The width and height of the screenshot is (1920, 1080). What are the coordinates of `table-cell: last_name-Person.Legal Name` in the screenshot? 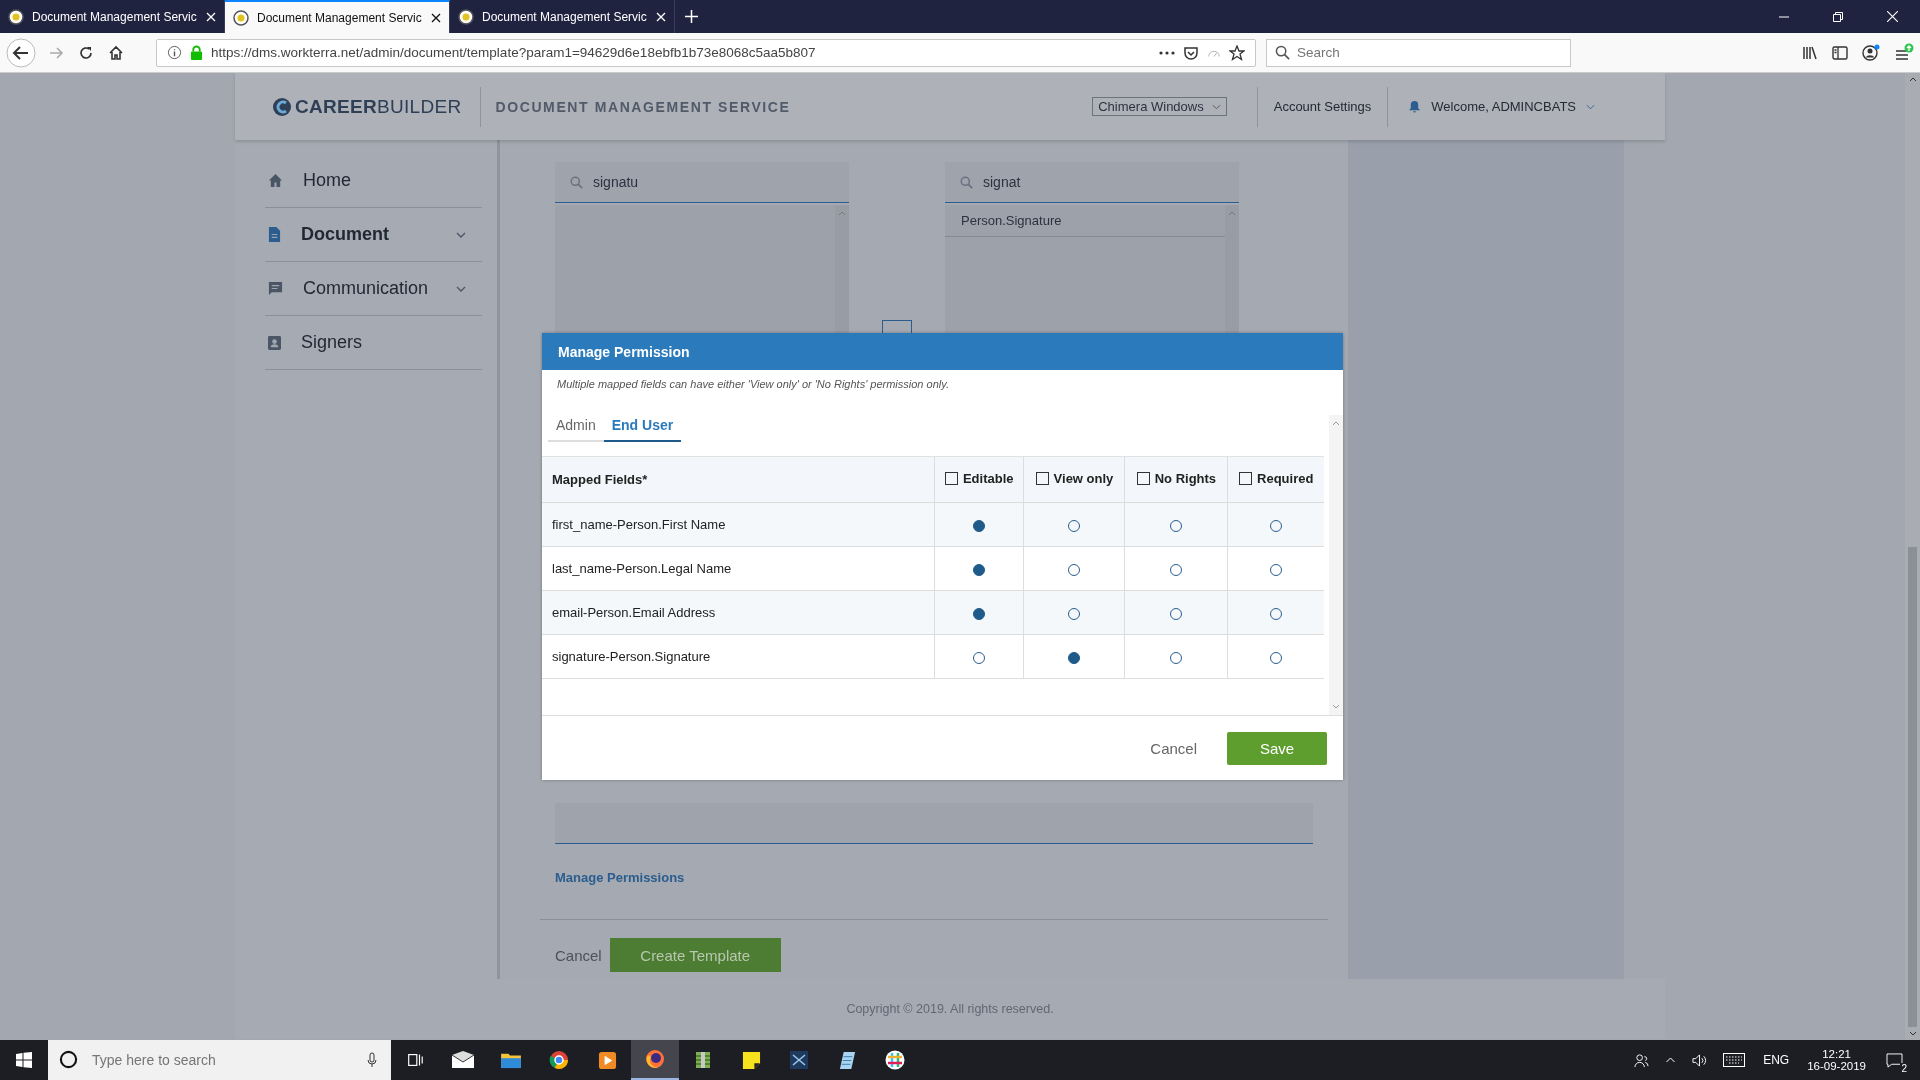 It's located at (738, 568).